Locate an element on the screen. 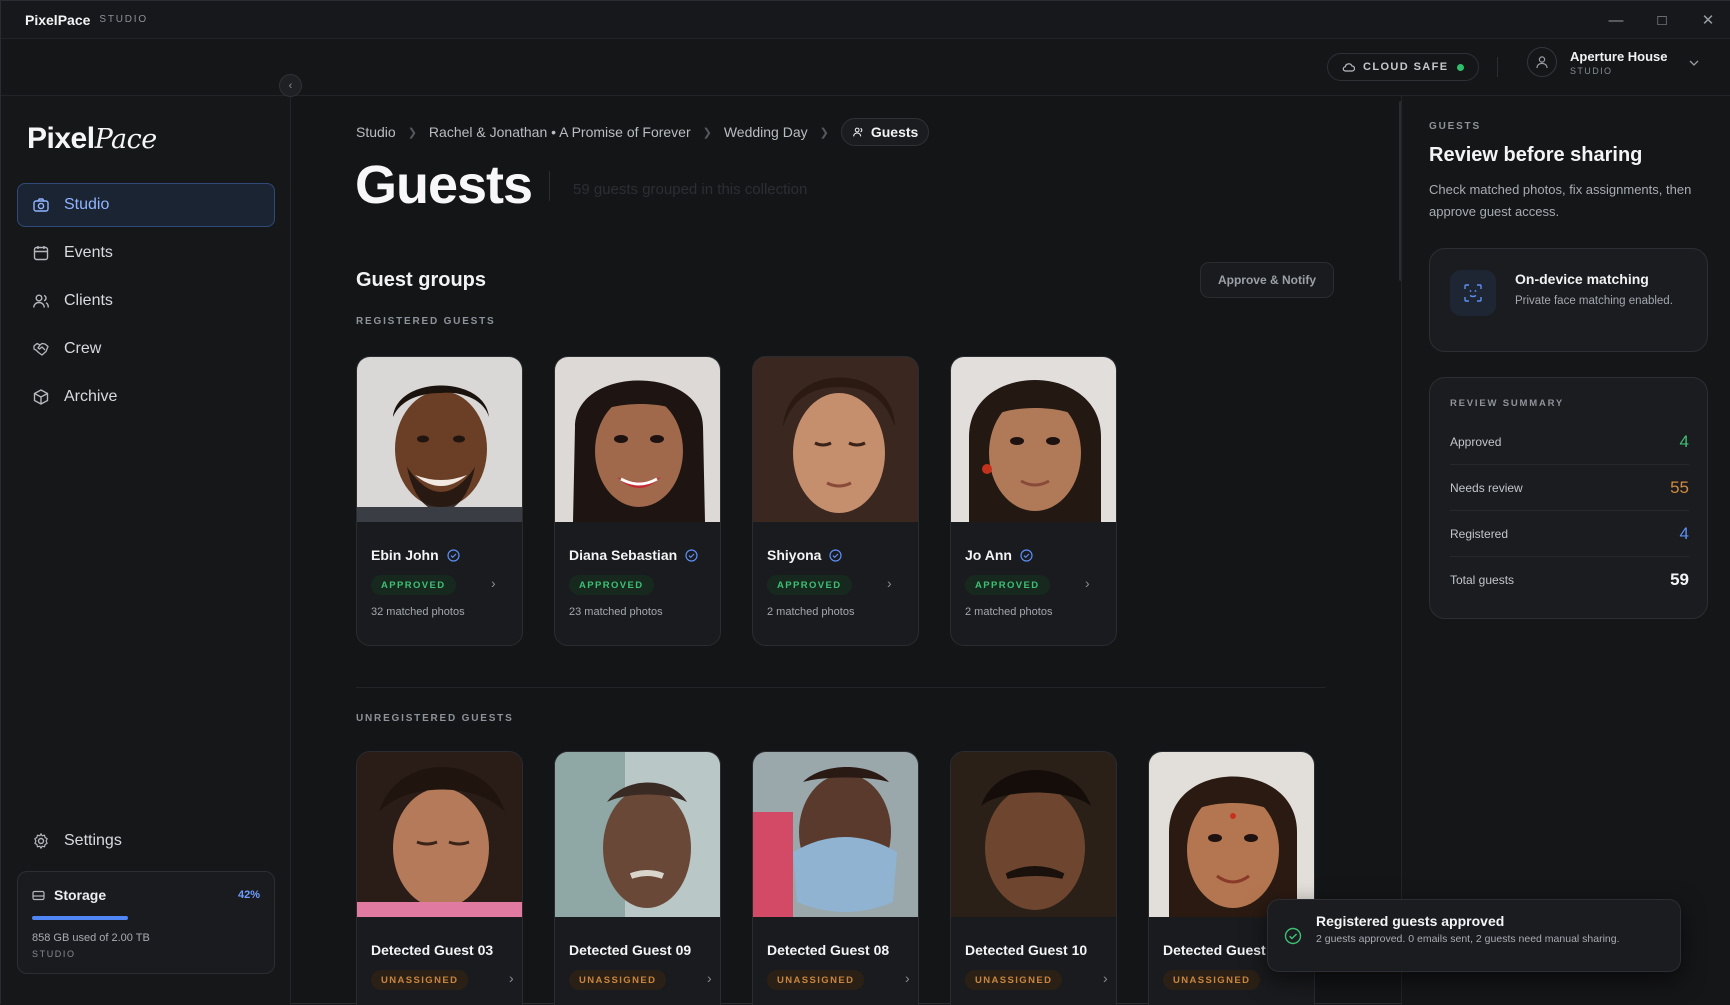 This screenshot has height=1005, width=1730. sidebar-nav: Studio Events Clients Crew Archive is located at coordinates (146, 303).